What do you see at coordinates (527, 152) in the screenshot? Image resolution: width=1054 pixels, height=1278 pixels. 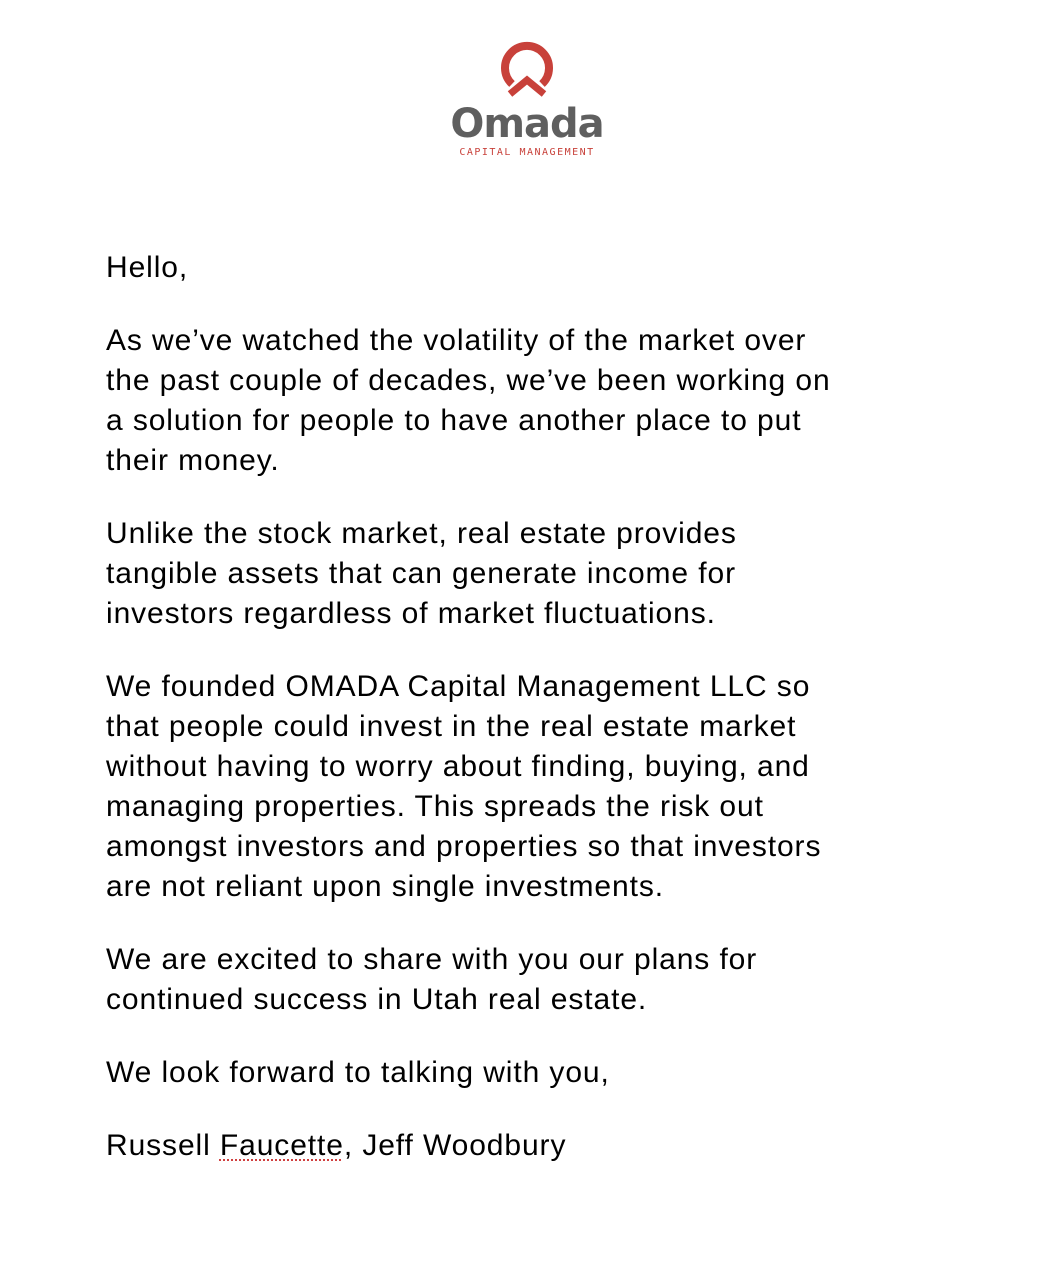 I see `logo-tagline: CAPITAL MANAGEMENT` at bounding box center [527, 152].